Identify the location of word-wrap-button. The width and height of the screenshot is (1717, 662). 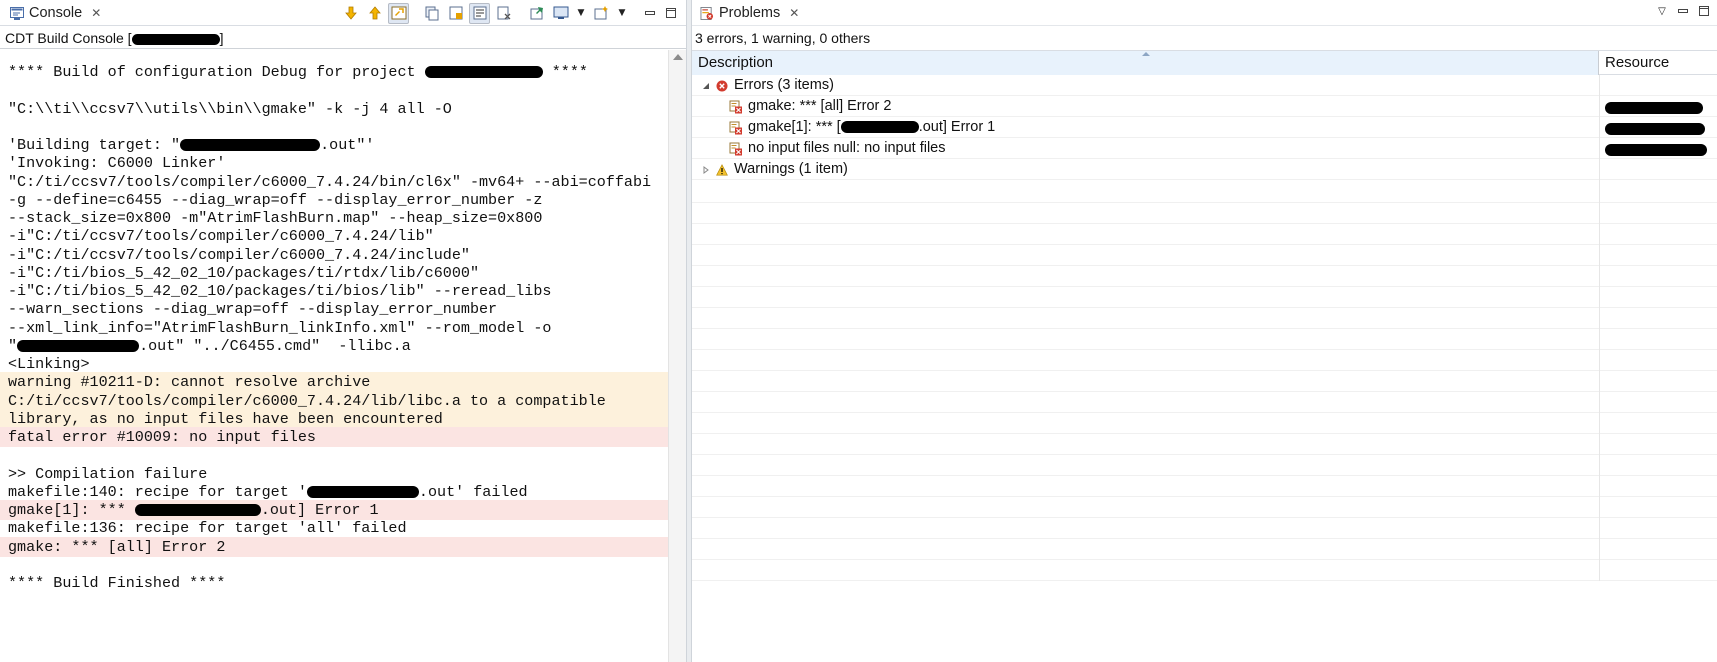
(479, 13).